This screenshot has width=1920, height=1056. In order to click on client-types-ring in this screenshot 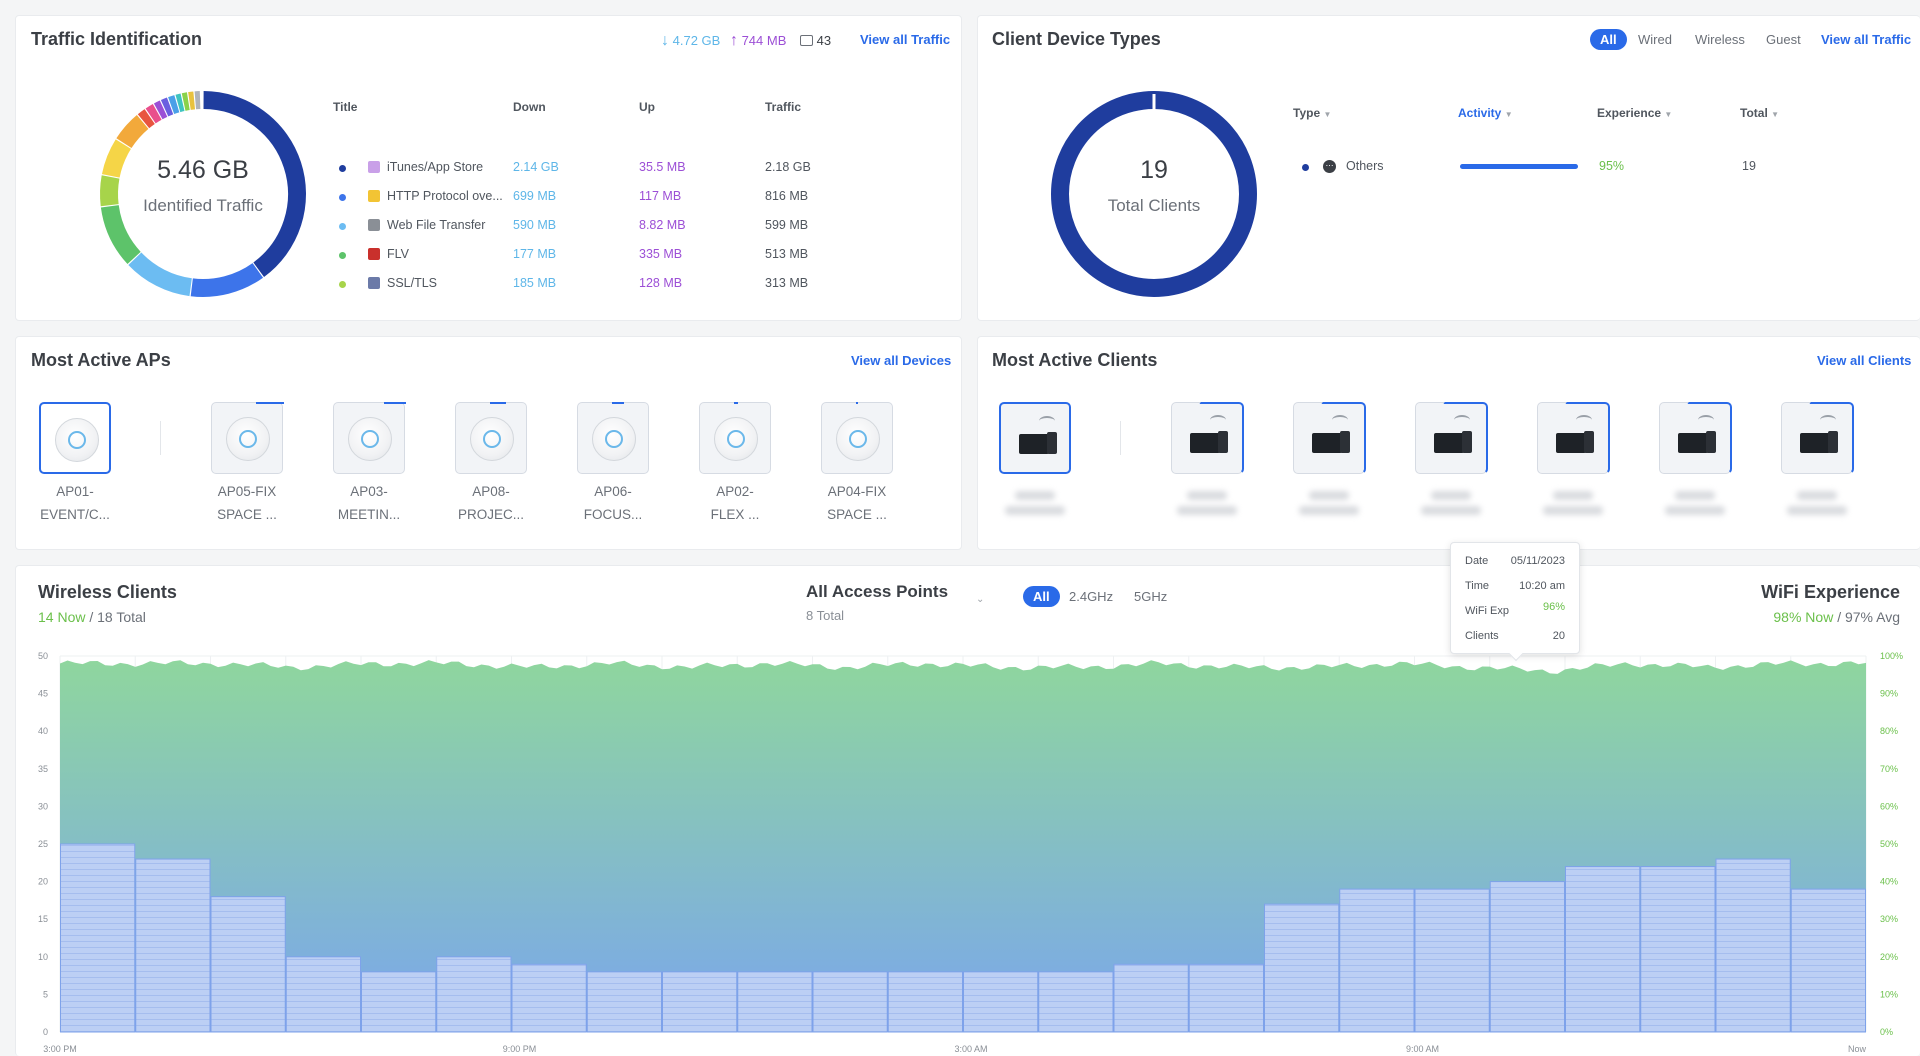, I will do `click(1154, 194)`.